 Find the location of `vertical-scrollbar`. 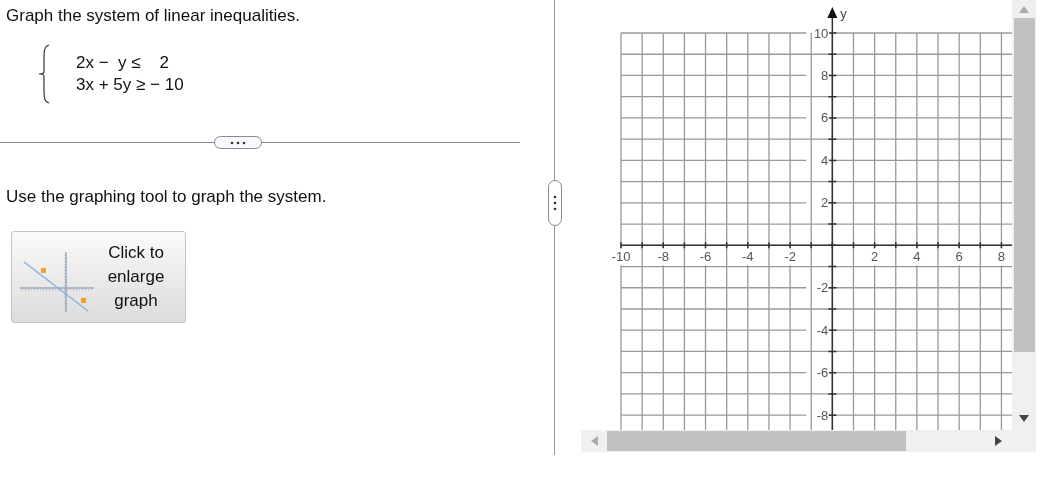

vertical-scrollbar is located at coordinates (1024, 226).